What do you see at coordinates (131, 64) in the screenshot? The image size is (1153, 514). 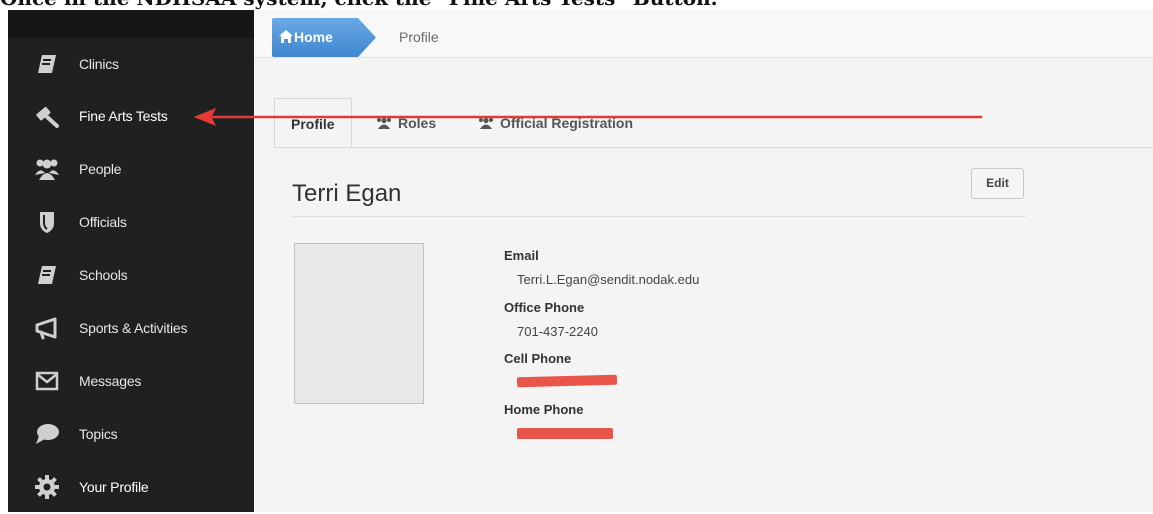 I see `sidebar-item-clinics: Clinics` at bounding box center [131, 64].